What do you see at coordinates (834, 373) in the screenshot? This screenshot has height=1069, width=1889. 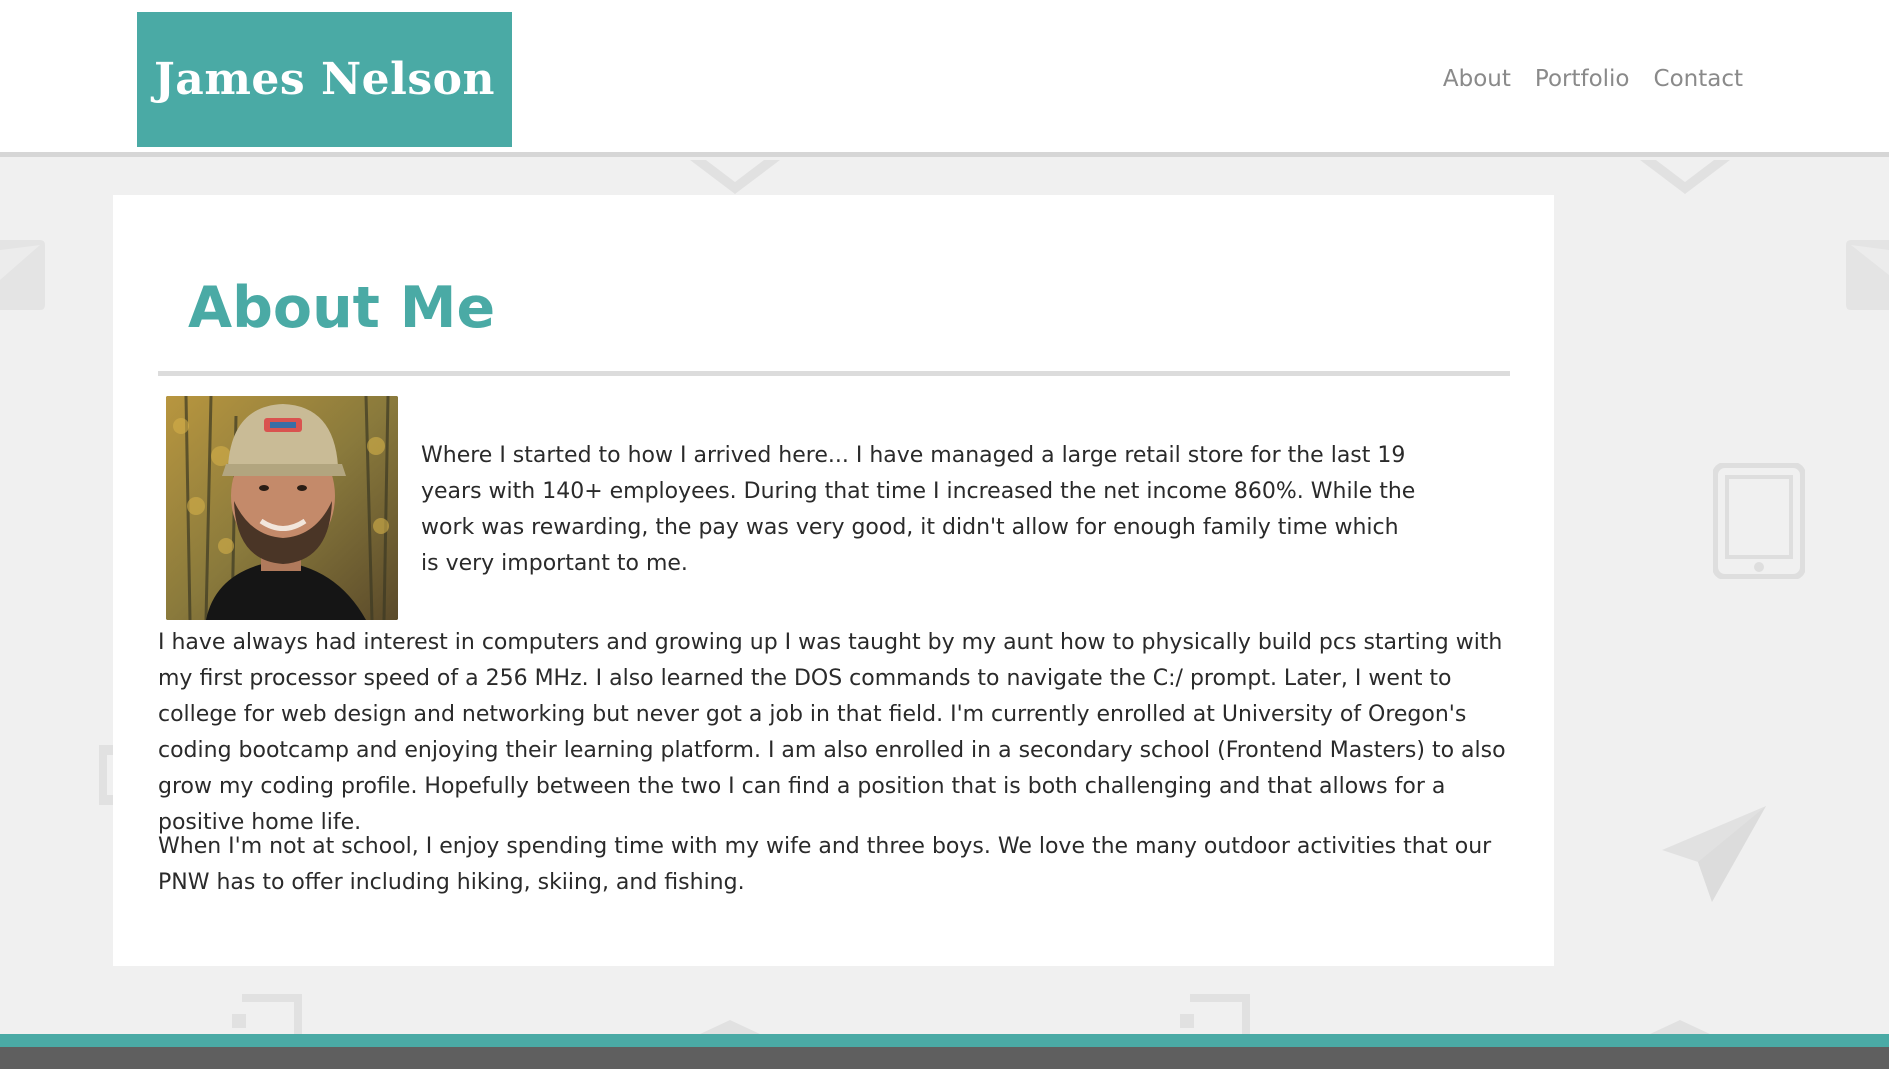 I see `title-divider` at bounding box center [834, 373].